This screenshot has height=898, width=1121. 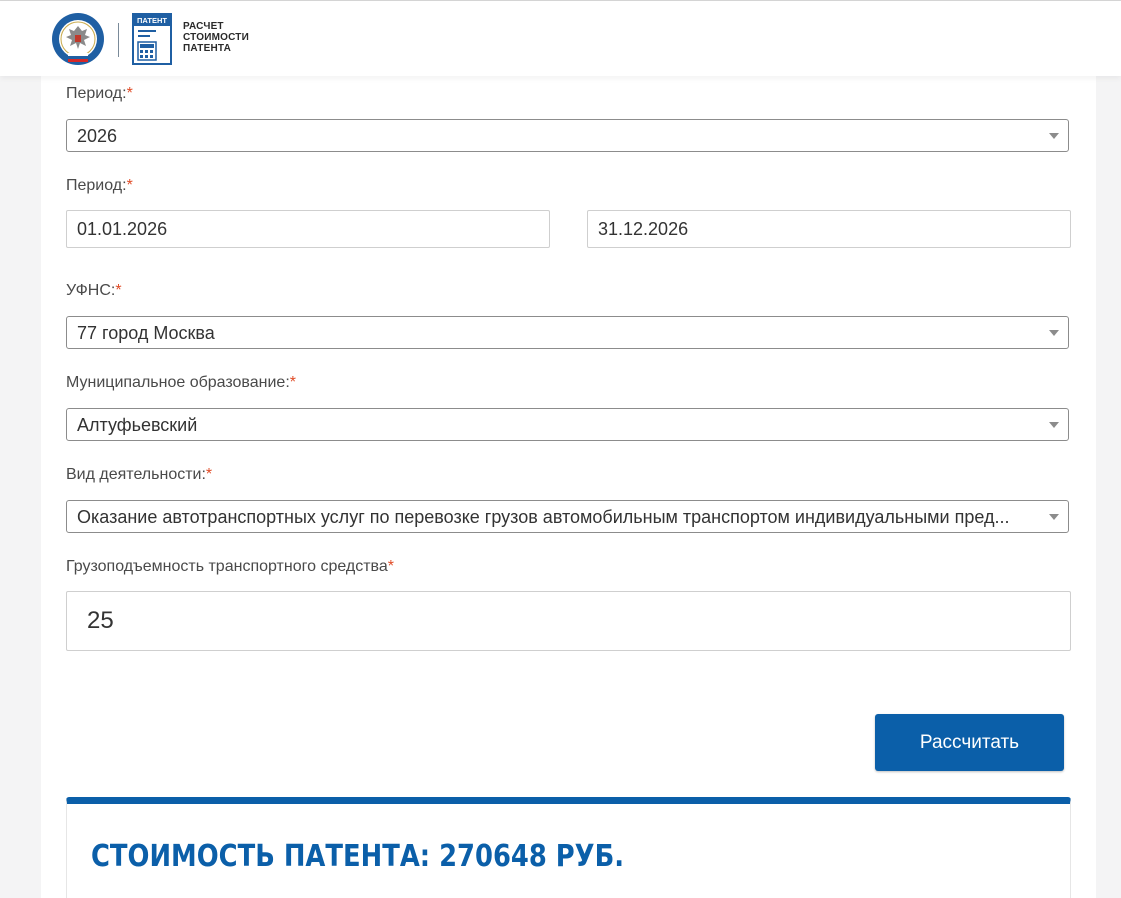 What do you see at coordinates (137, 425) in the screenshot?
I see `municipality-value: Алтуфьевский` at bounding box center [137, 425].